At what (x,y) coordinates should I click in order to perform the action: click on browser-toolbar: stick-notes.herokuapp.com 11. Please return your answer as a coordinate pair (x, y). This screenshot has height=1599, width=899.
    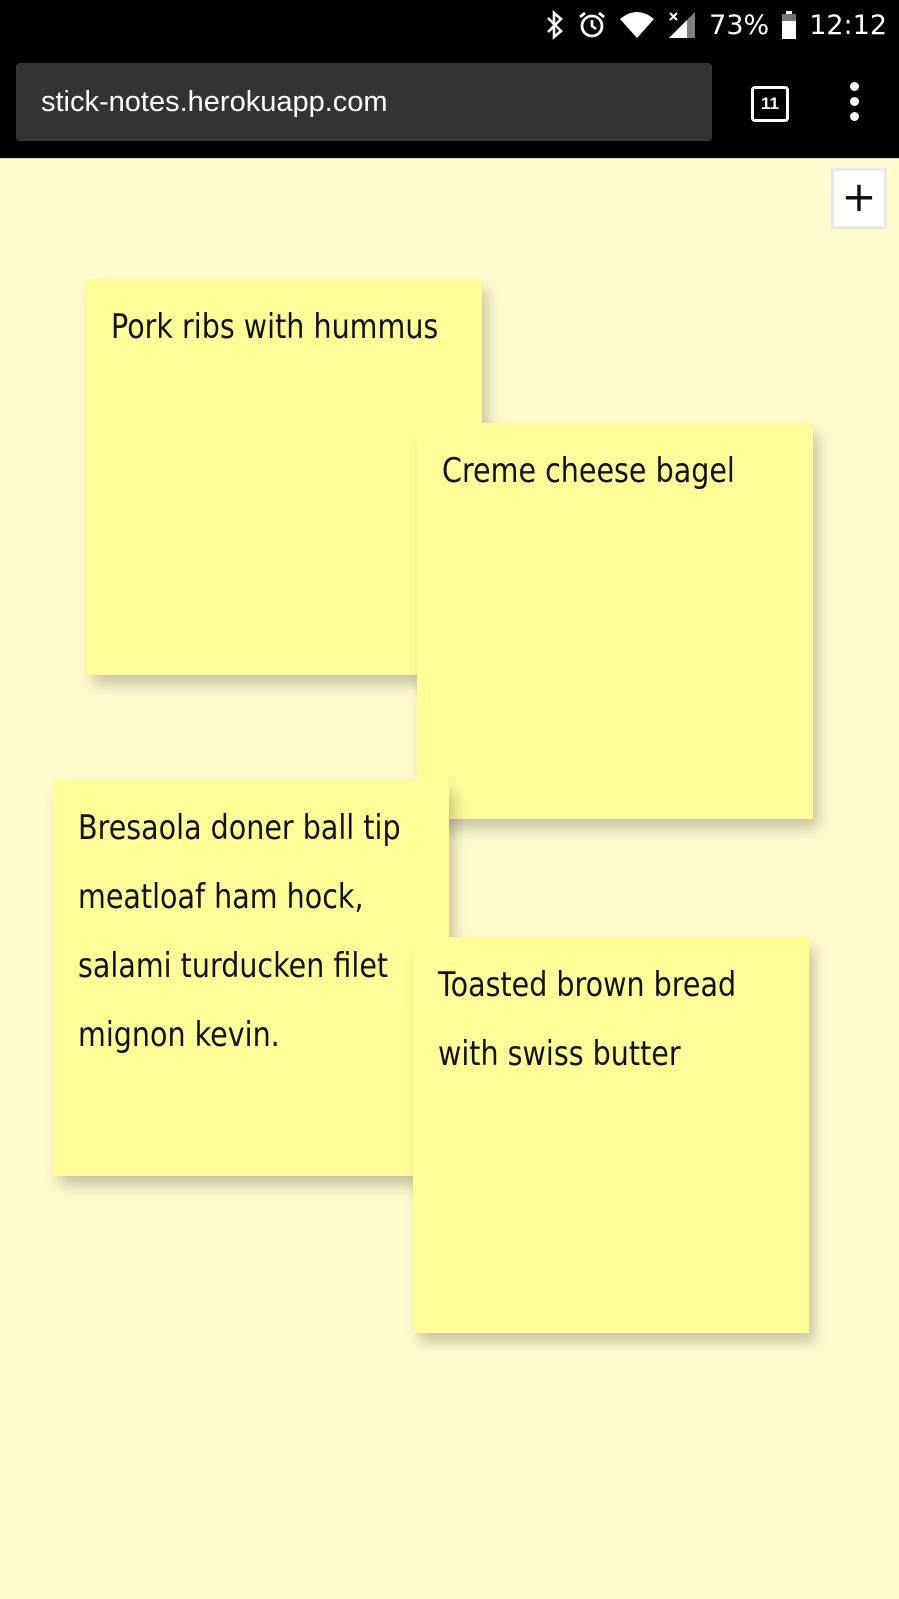
    Looking at the image, I should click on (449, 104).